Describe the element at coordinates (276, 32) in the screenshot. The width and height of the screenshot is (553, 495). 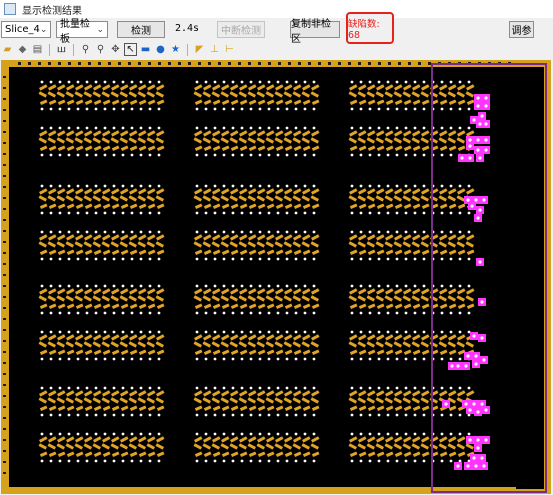
I see `toolbar: Slice_4 ⌄ 批量检板 ⌄ 检测 2.4s 中断检测 复制非检区 调参` at that location.